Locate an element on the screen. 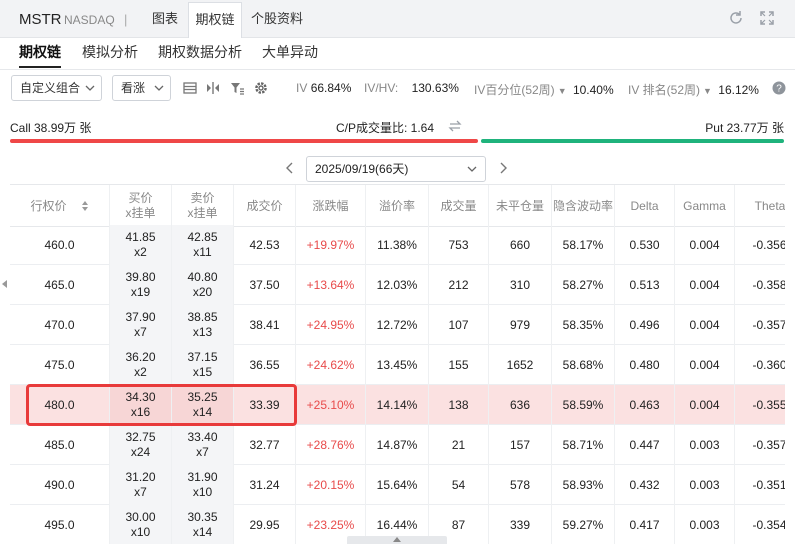  ask-cell: 30.35 x14 is located at coordinates (203, 524).